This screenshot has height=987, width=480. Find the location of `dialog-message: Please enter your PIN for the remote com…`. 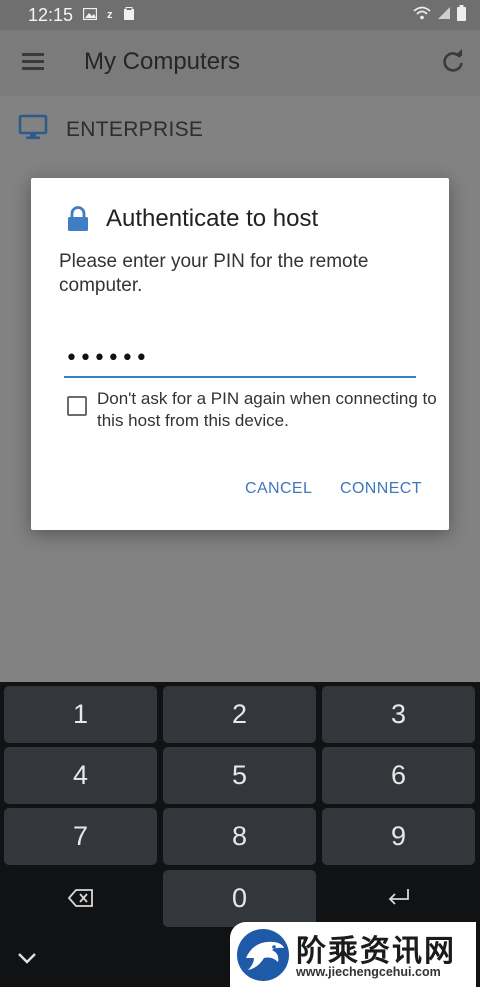

dialog-message: Please enter your PIN for the remote com… is located at coordinates (214, 273).